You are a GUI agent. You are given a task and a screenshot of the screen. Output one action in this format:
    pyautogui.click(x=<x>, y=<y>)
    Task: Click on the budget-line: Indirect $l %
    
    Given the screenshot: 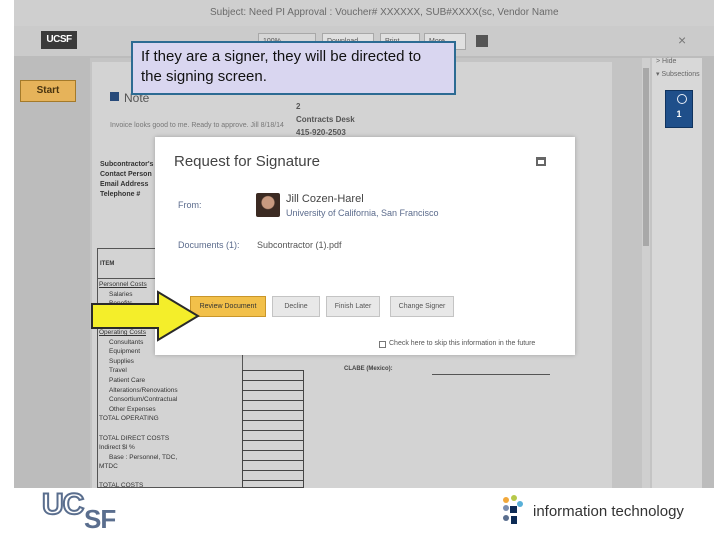 What is the action you would take?
    pyautogui.click(x=117, y=448)
    